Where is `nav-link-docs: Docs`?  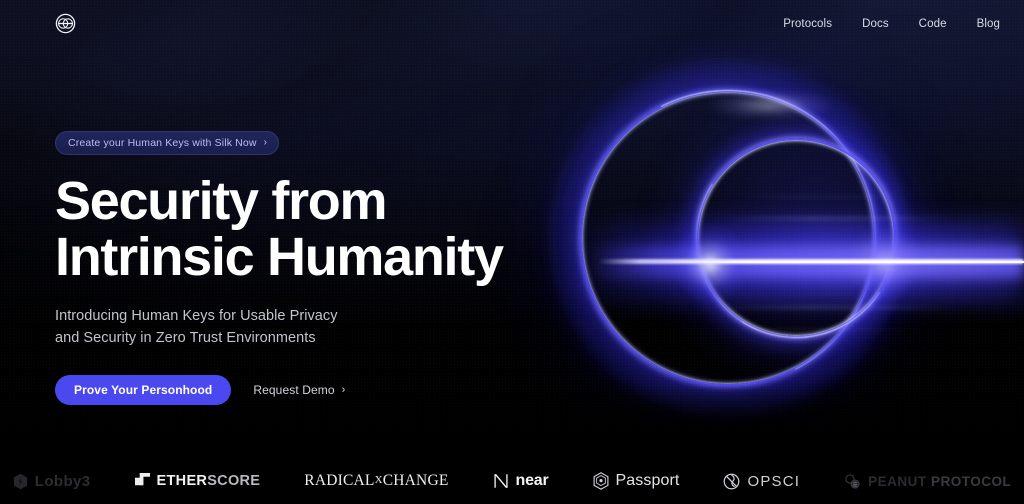 nav-link-docs: Docs is located at coordinates (875, 24).